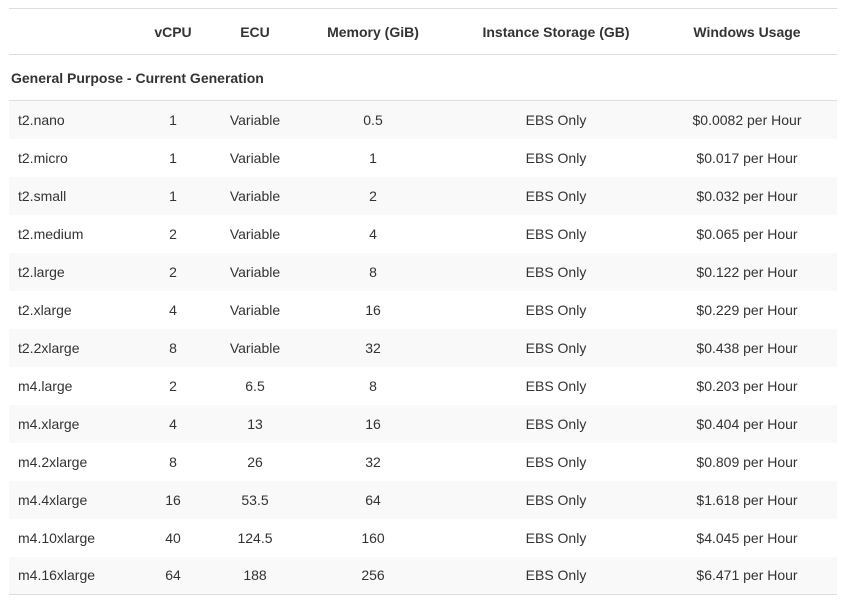 The image size is (845, 606). Describe the element at coordinates (255, 461) in the screenshot. I see `ecu-cell: 26` at that location.